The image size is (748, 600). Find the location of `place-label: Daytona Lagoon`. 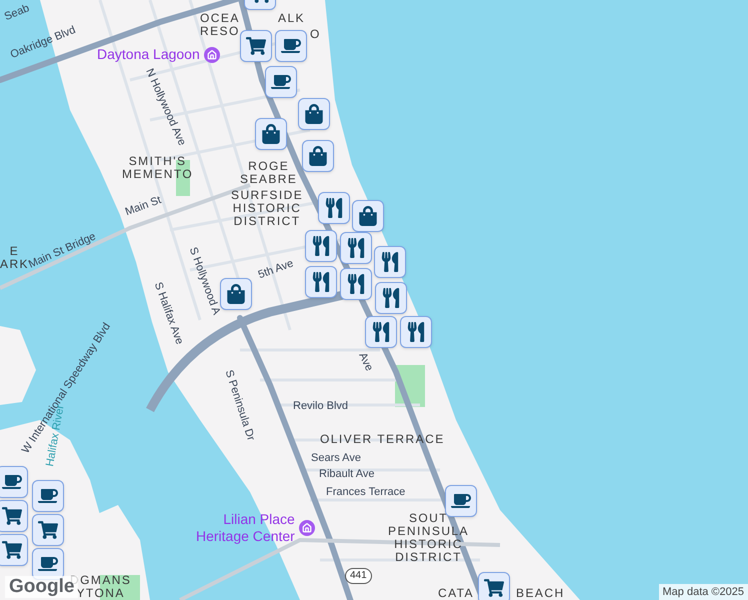

place-label: Daytona Lagoon is located at coordinates (148, 54).